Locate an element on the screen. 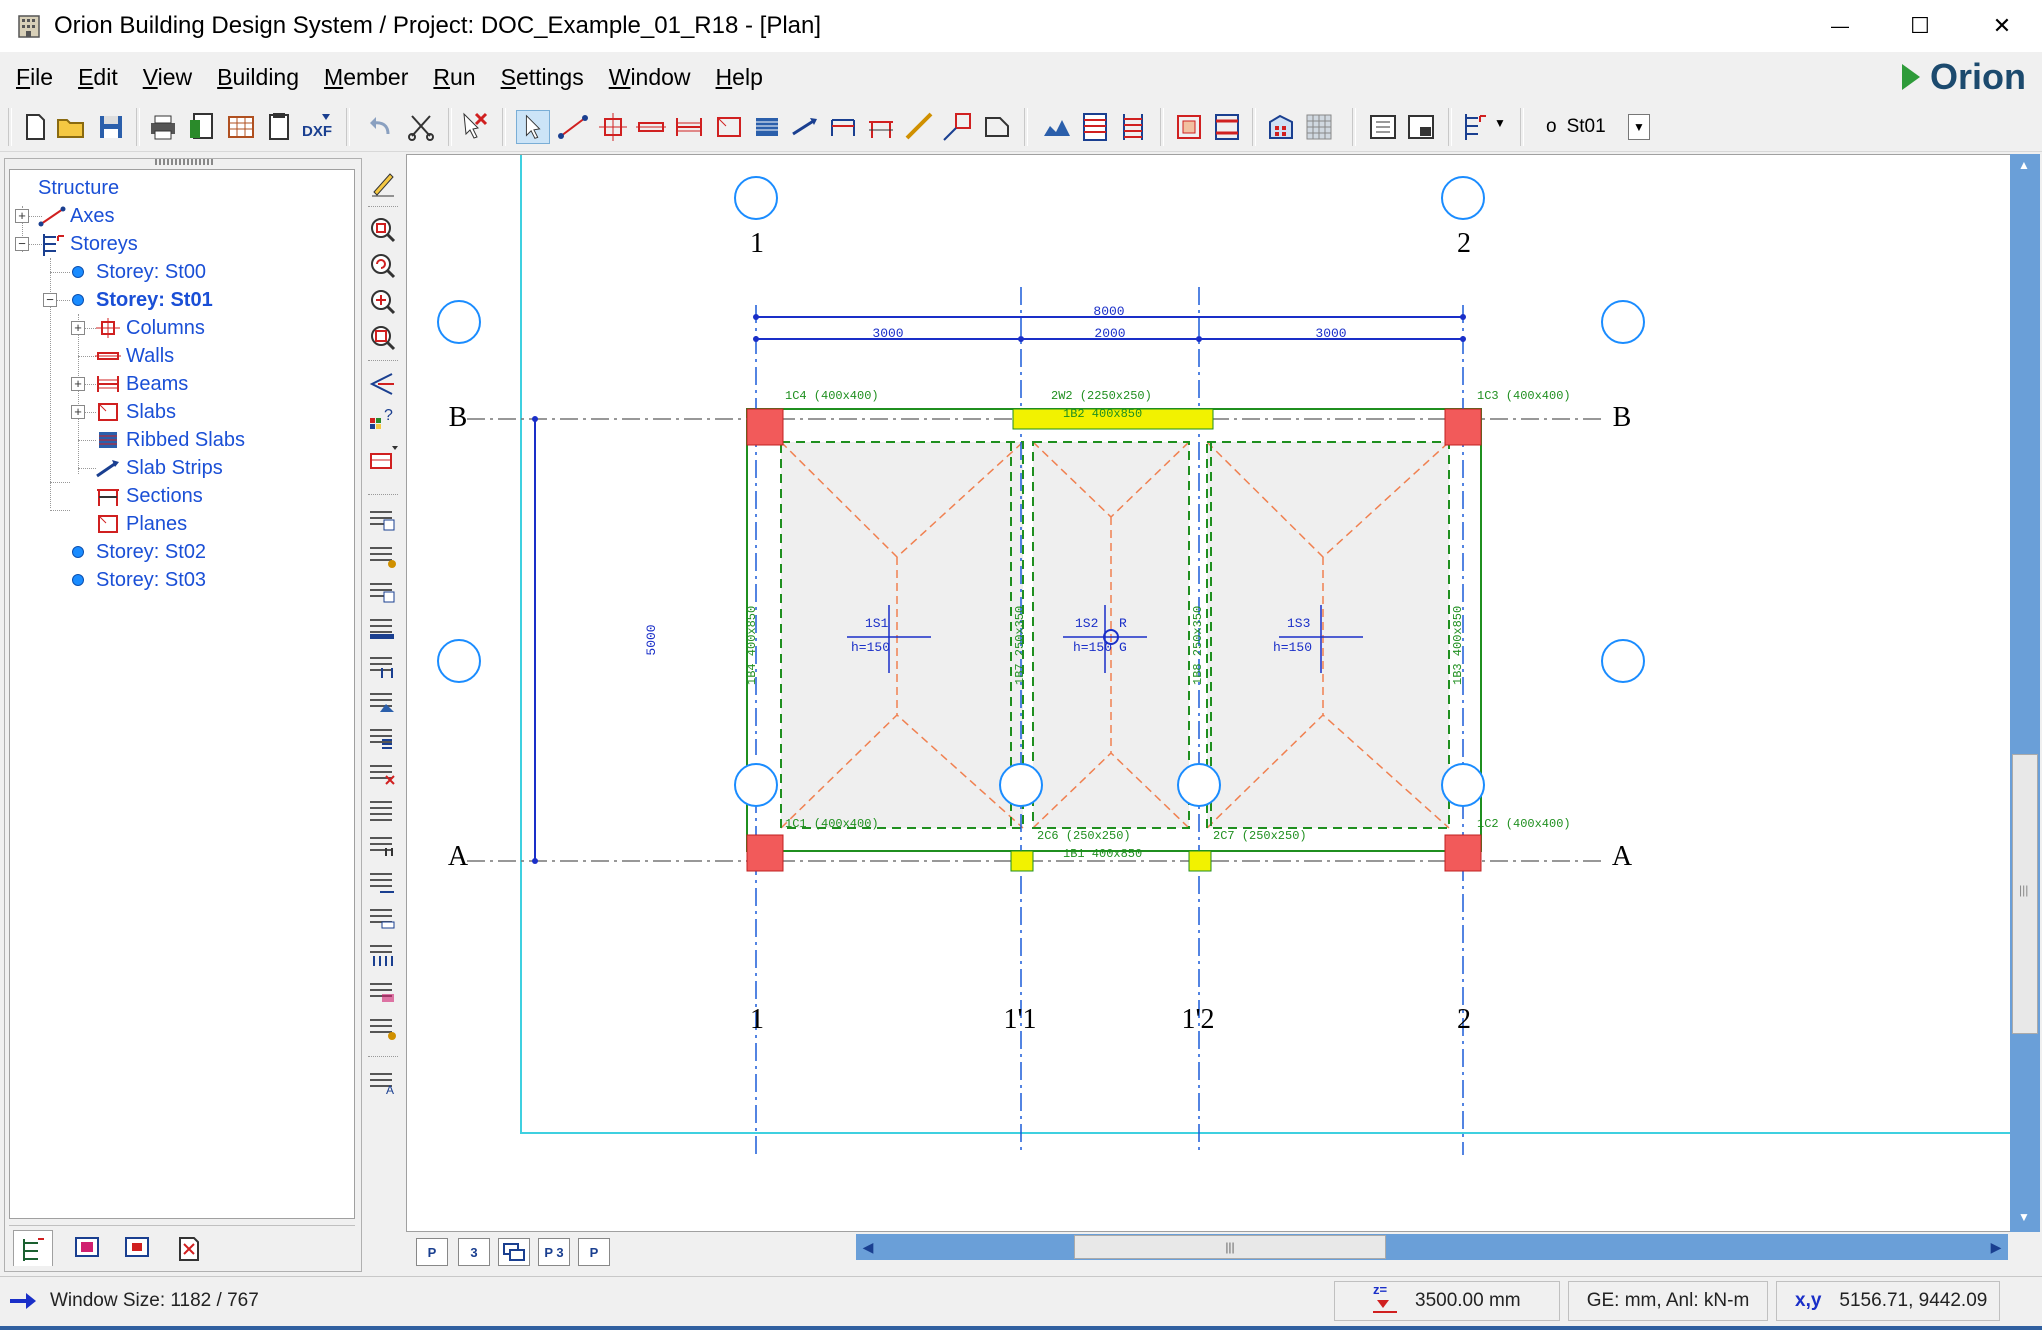 This screenshot has width=2042, height=1330. layer-menu-icon is located at coordinates (383, 458).